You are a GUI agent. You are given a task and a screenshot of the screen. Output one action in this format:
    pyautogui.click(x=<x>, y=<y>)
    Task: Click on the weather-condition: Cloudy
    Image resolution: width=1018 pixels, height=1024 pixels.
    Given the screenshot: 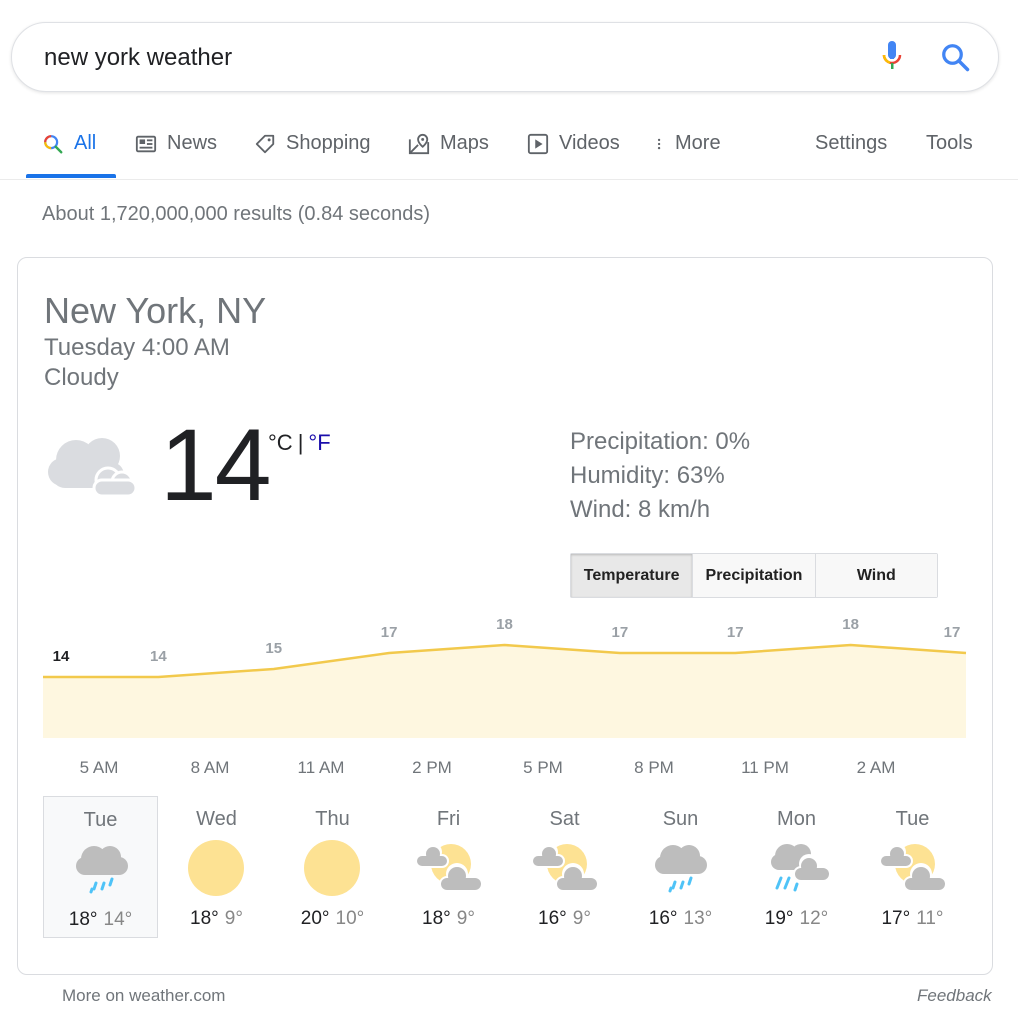 What is the action you would take?
    pyautogui.click(x=81, y=377)
    